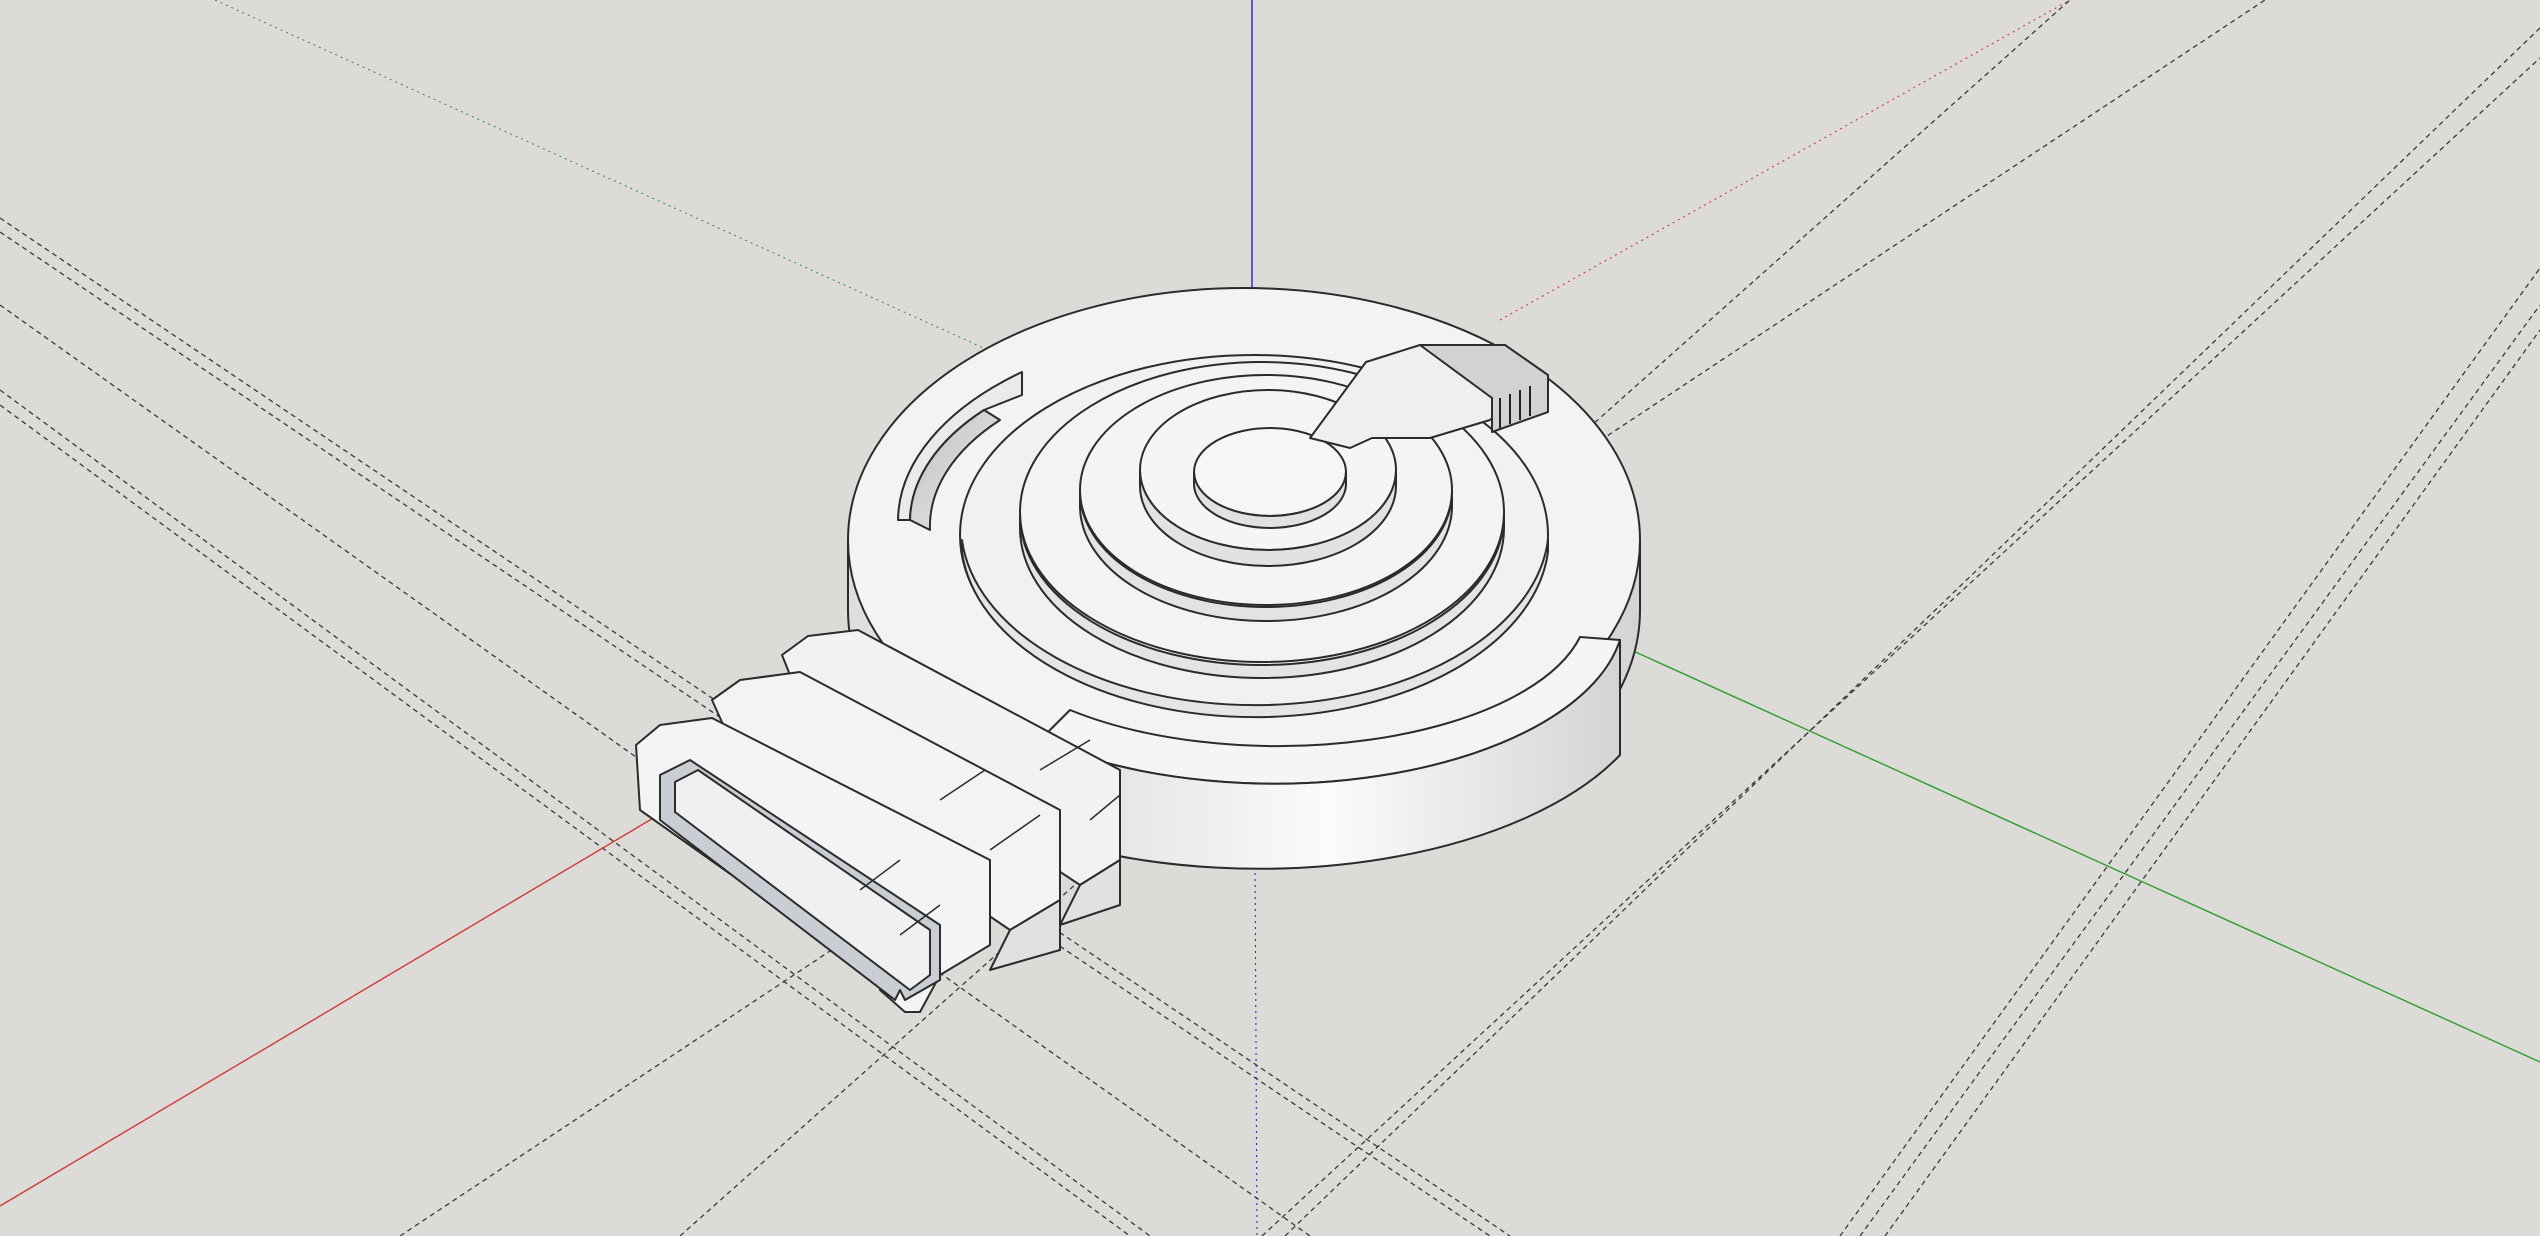 This screenshot has width=2540, height=1236. I want to click on red-axis, so click(330, 1010).